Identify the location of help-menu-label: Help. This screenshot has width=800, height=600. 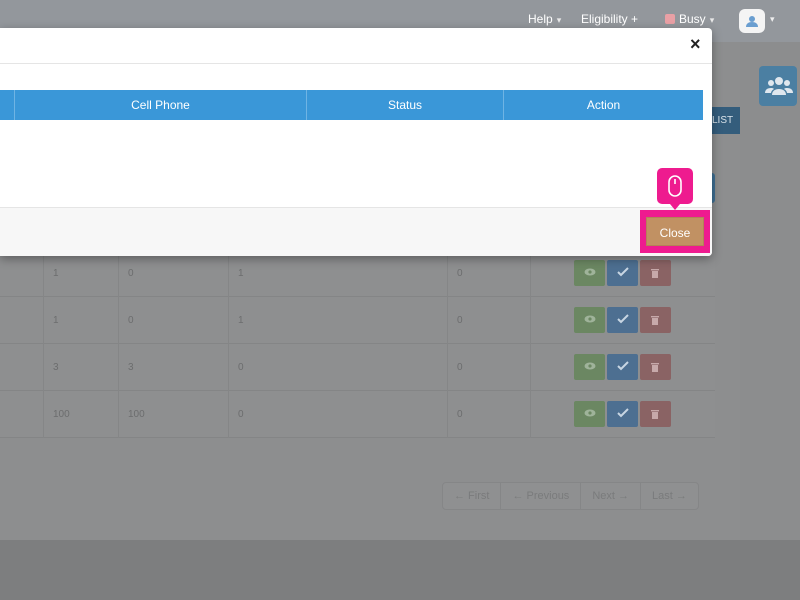
(540, 19).